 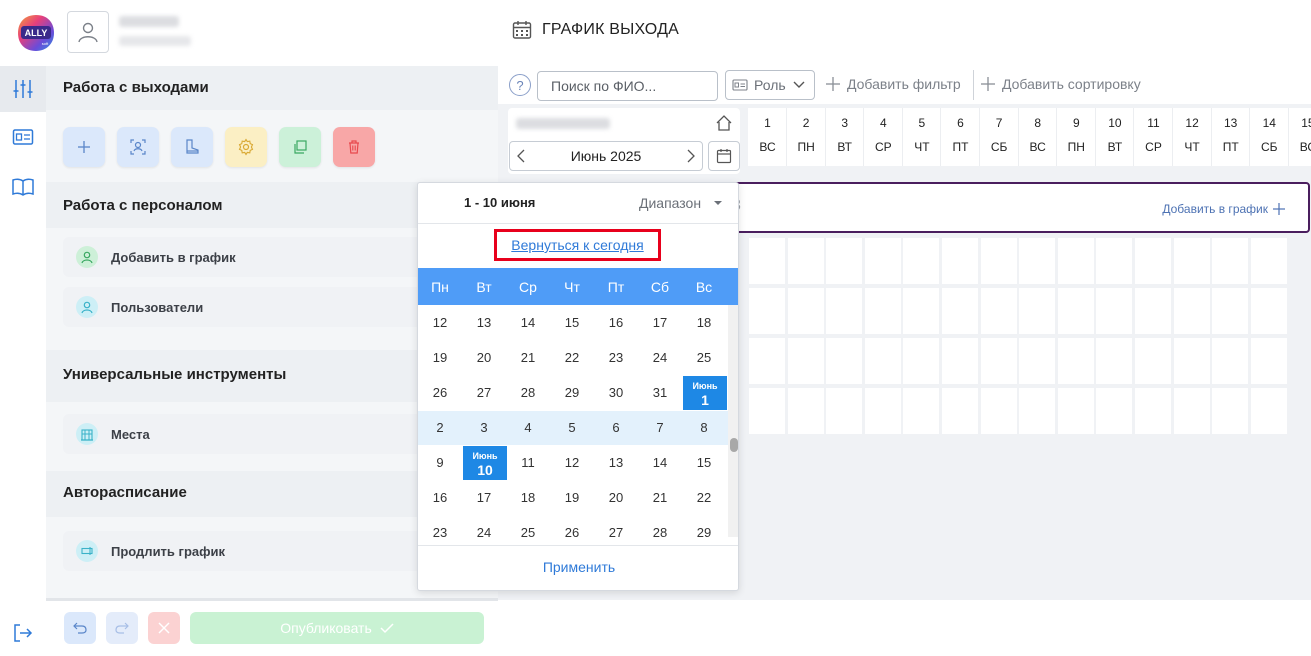 I want to click on day-column-header: 9 ПН, so click(x=1077, y=137).